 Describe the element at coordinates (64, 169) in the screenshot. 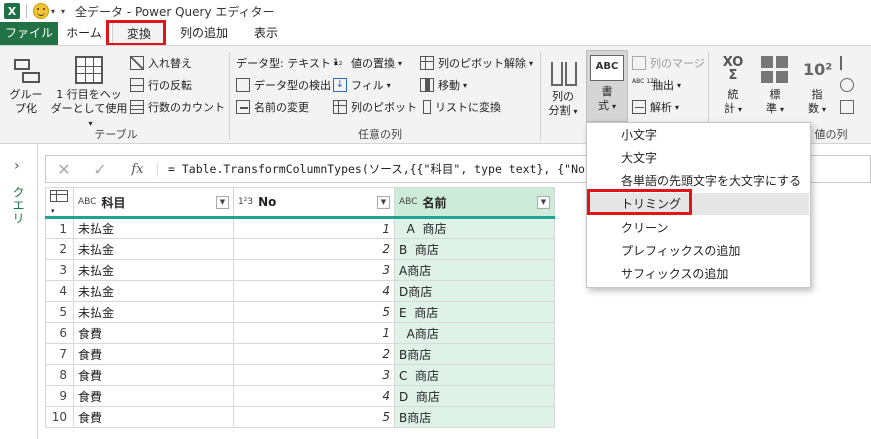

I see `cancel-formula-icon: ✕` at that location.